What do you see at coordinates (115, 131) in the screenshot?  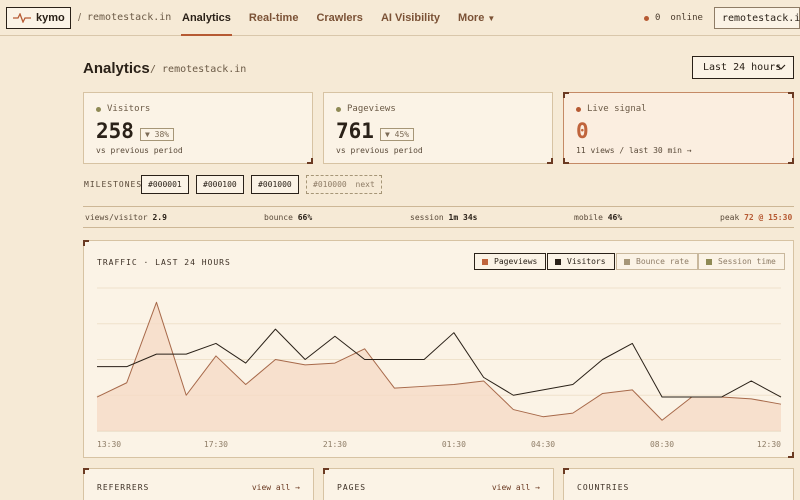 I see `visitors-value: 258` at bounding box center [115, 131].